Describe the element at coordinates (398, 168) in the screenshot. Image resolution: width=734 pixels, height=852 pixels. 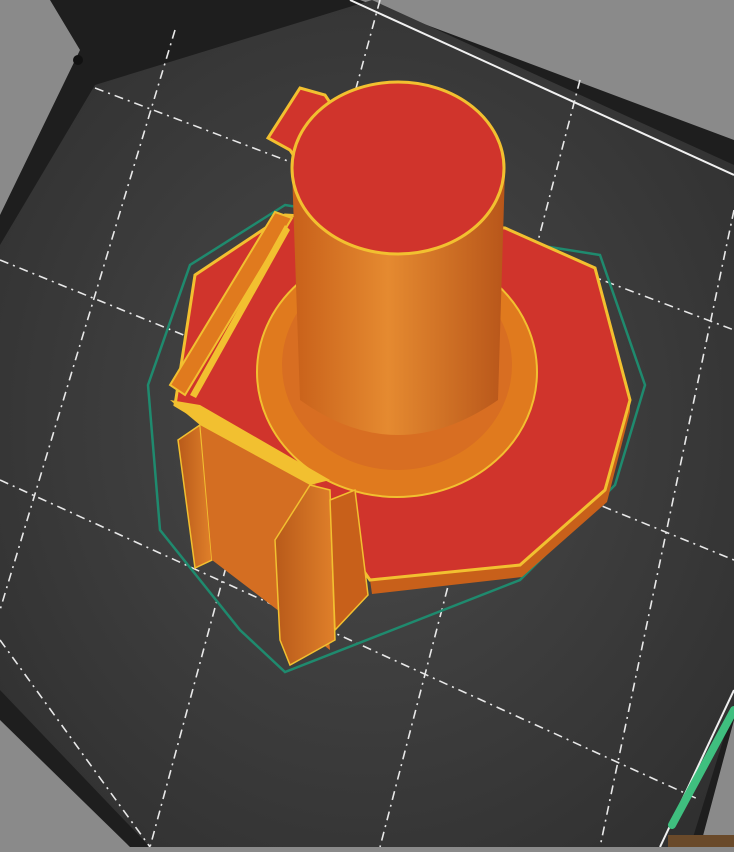
I see `cylinder-top` at that location.